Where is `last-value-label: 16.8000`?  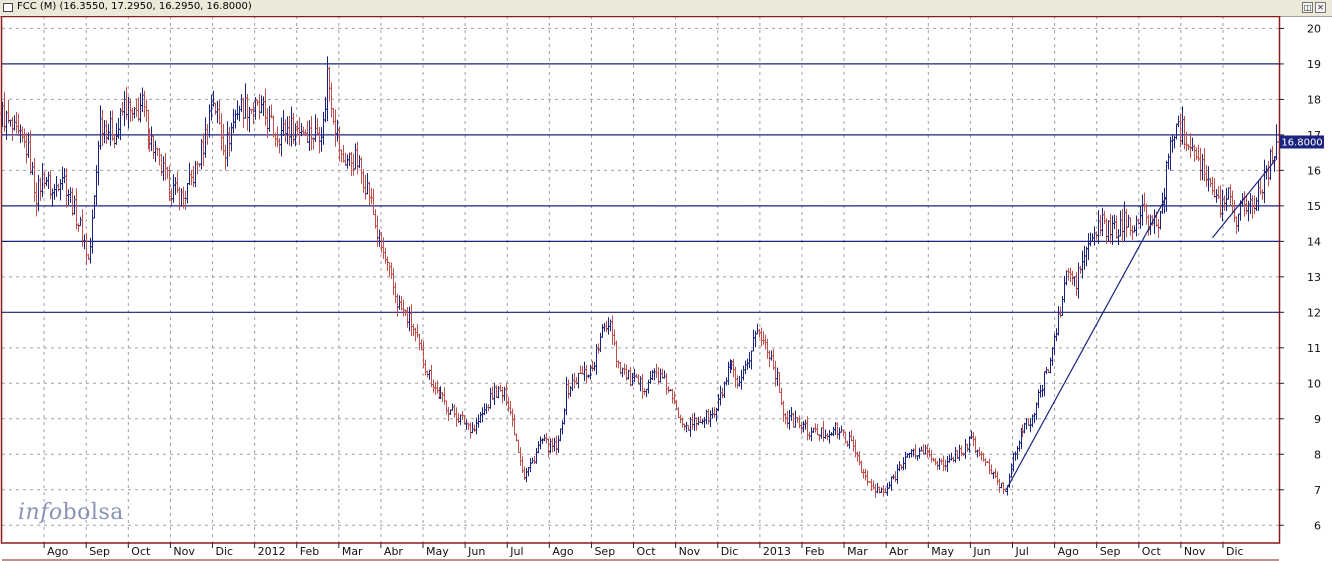
last-value-label: 16.8000 is located at coordinates (1302, 141).